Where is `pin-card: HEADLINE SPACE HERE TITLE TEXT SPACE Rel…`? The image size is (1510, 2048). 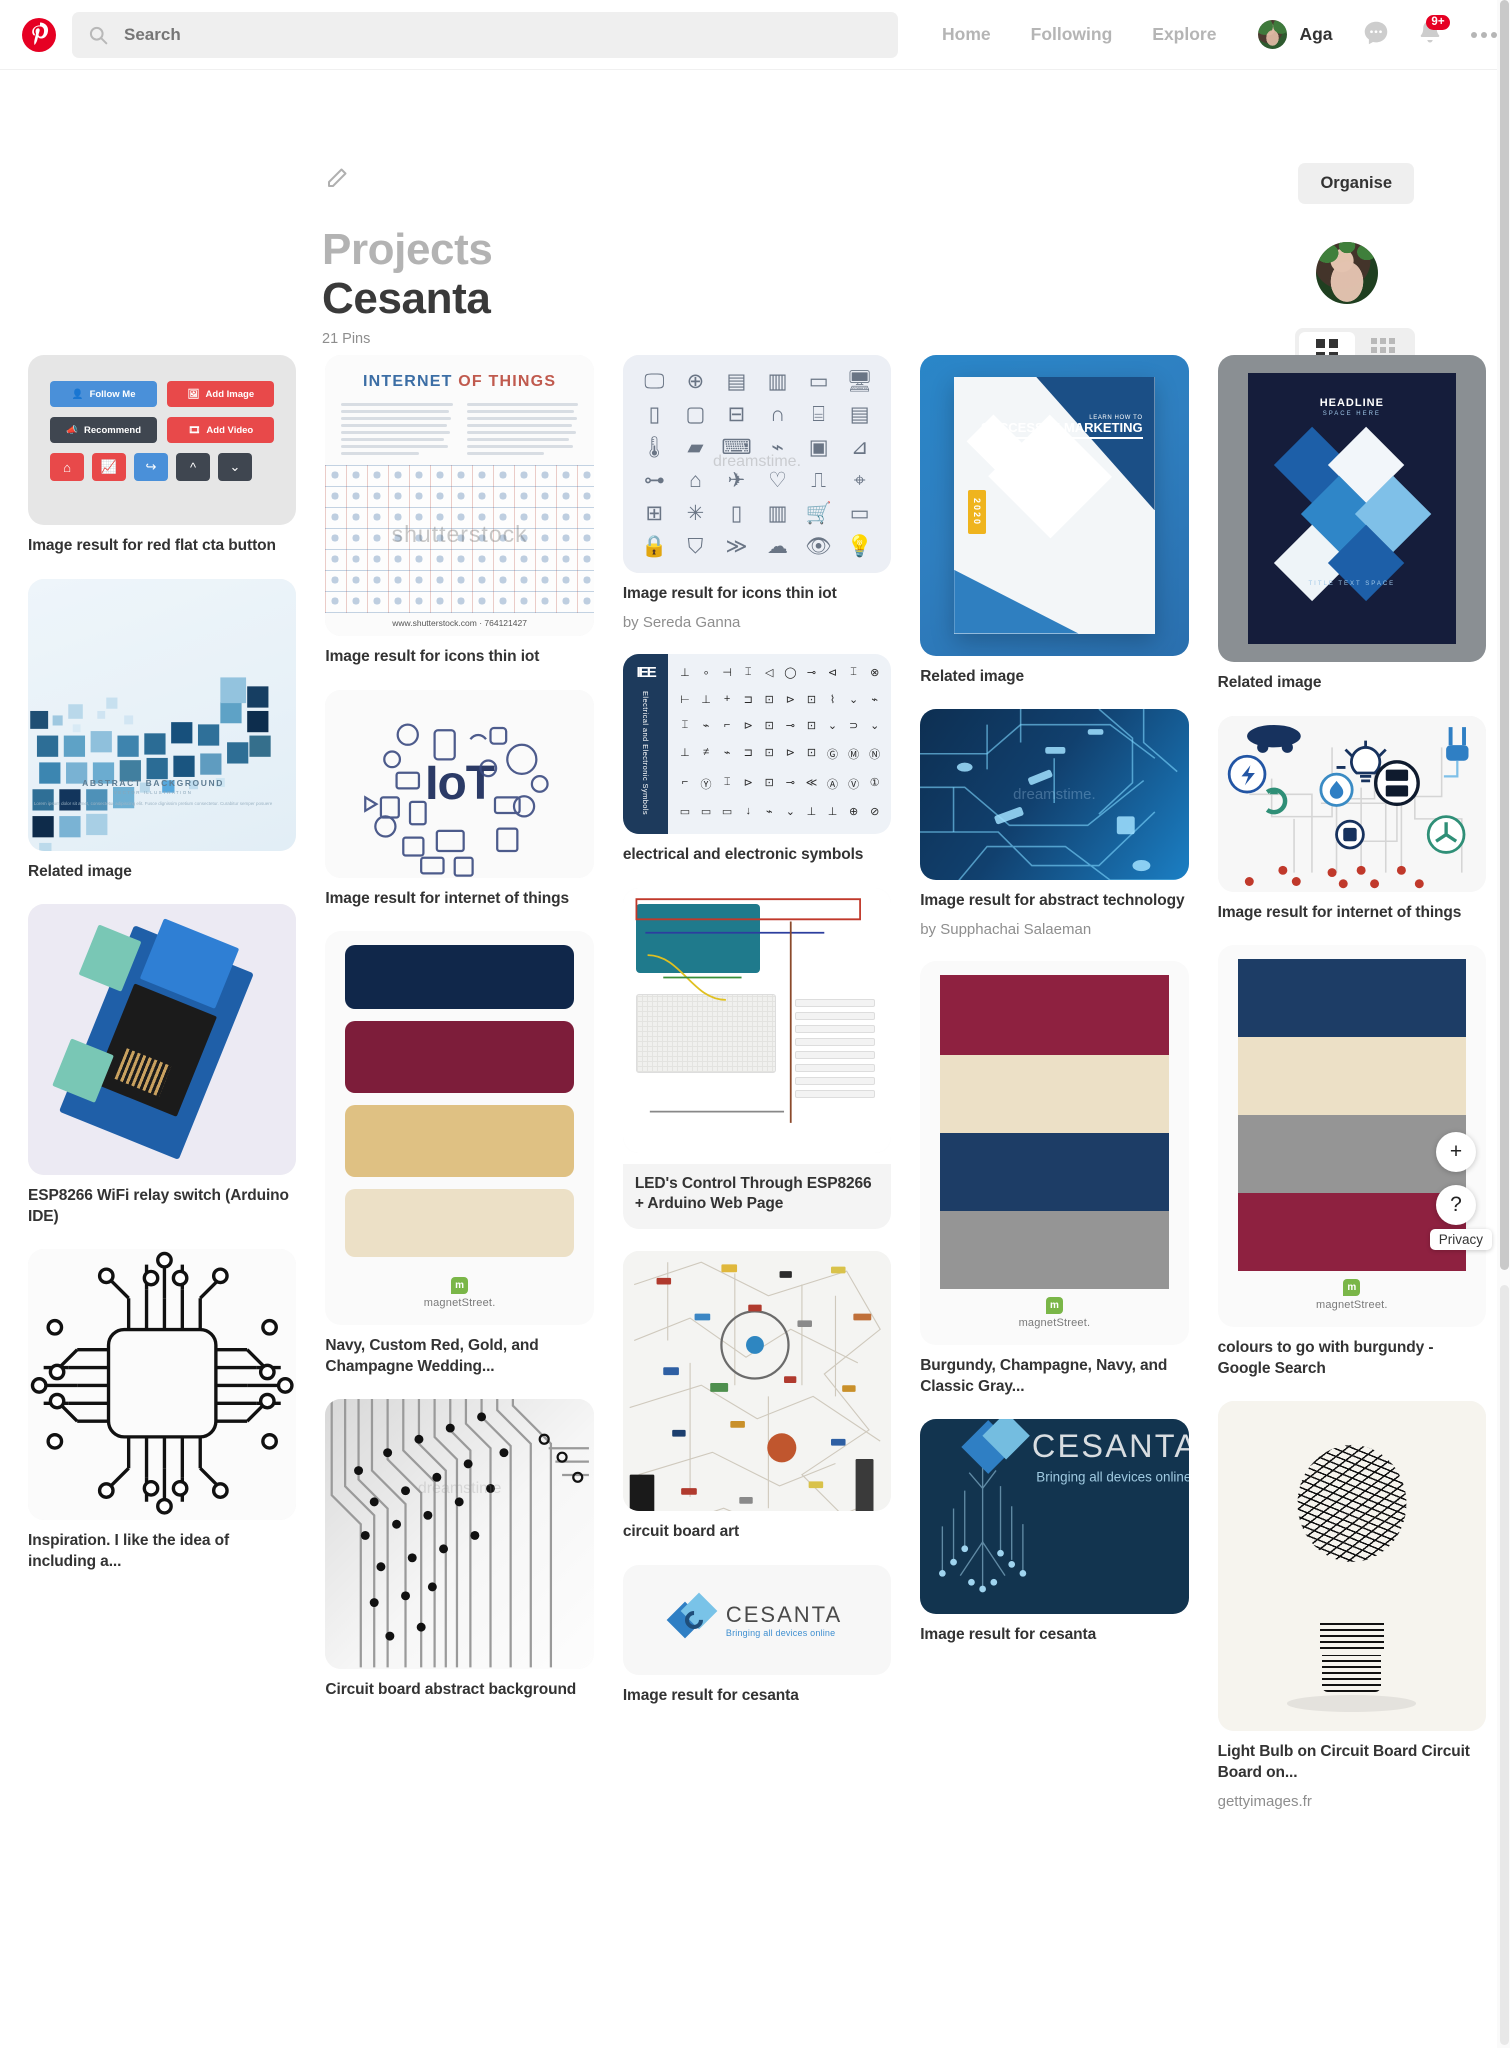 pin-card: HEADLINE SPACE HERE TITLE TEXT SPACE Rel… is located at coordinates (1352, 524).